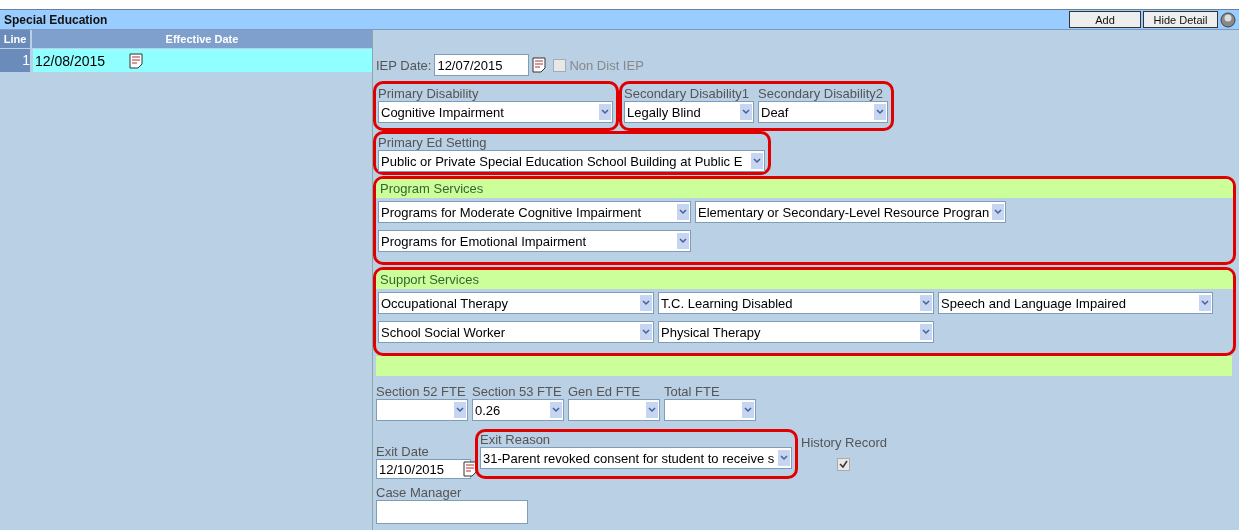 The width and height of the screenshot is (1239, 531). What do you see at coordinates (571, 161) in the screenshot?
I see `dropdown: Public or Private Special Education School Building at Public E` at bounding box center [571, 161].